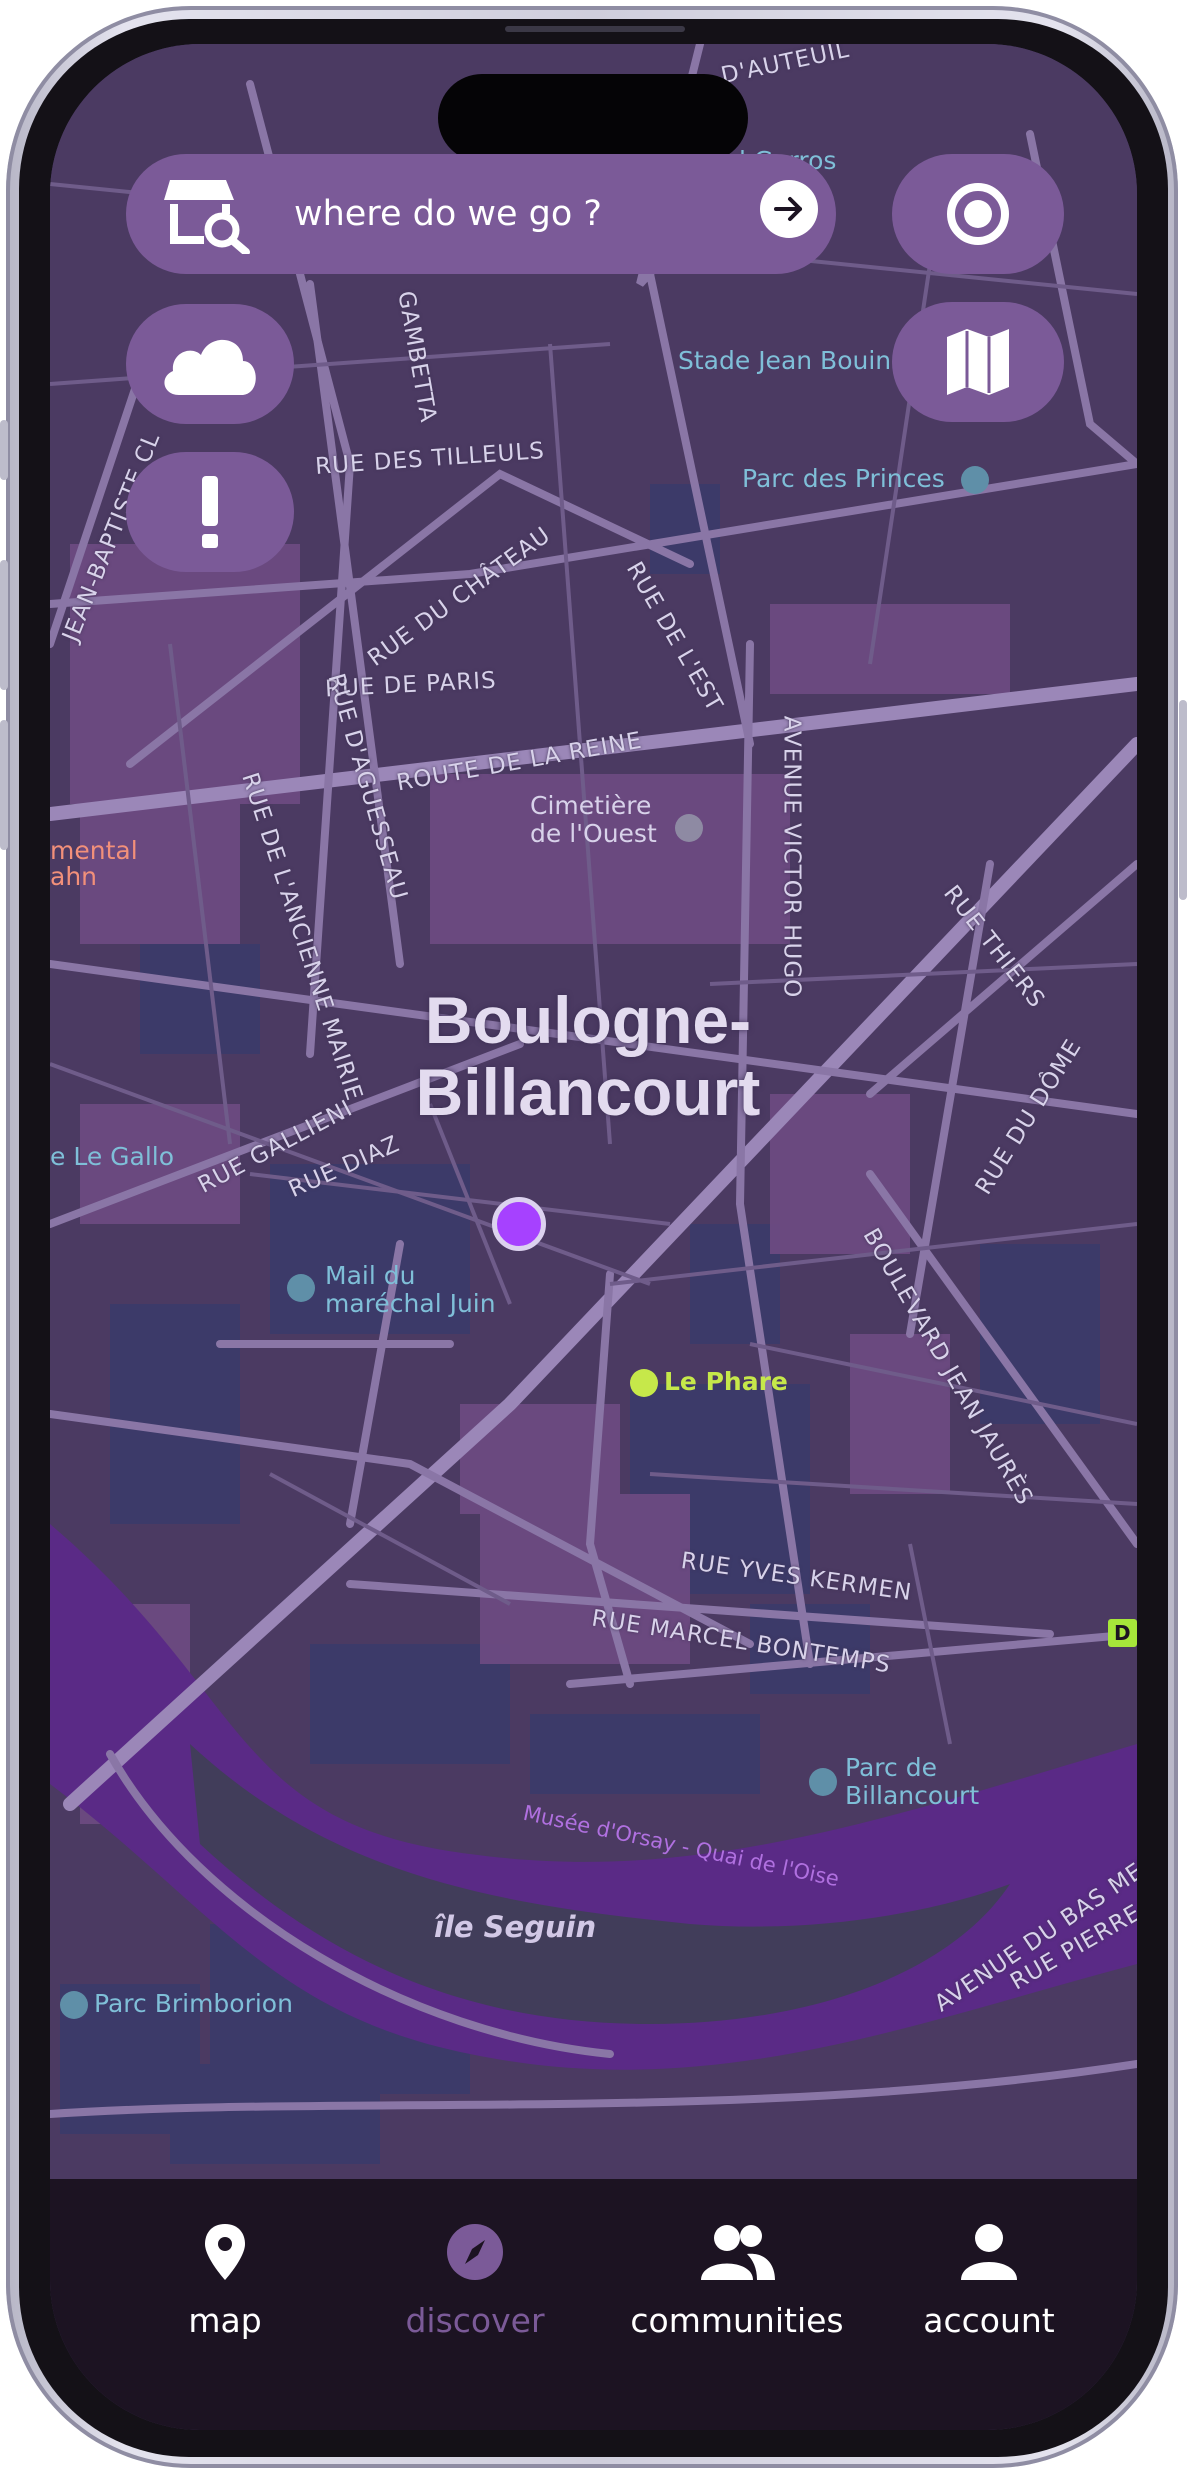 The height and width of the screenshot is (2476, 1187). What do you see at coordinates (448, 214) in the screenshot?
I see `search-input: where do we go ?` at bounding box center [448, 214].